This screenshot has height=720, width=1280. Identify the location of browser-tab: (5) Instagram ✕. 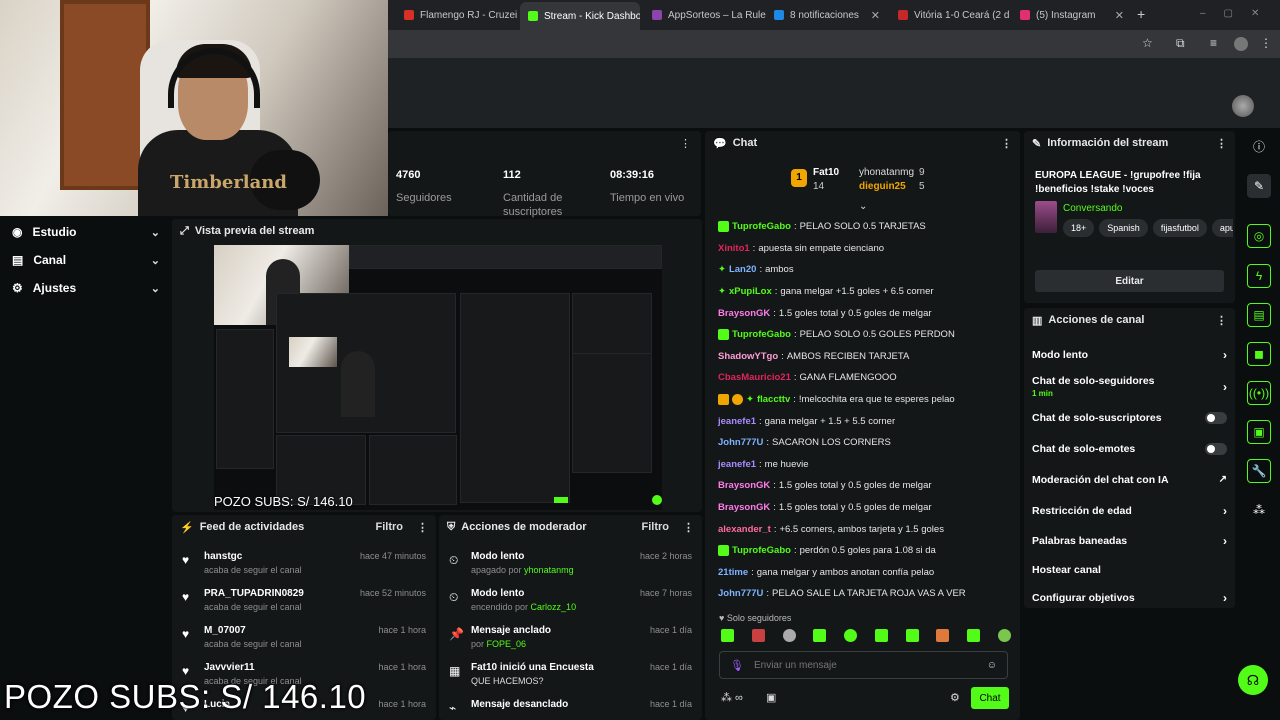
(1072, 15).